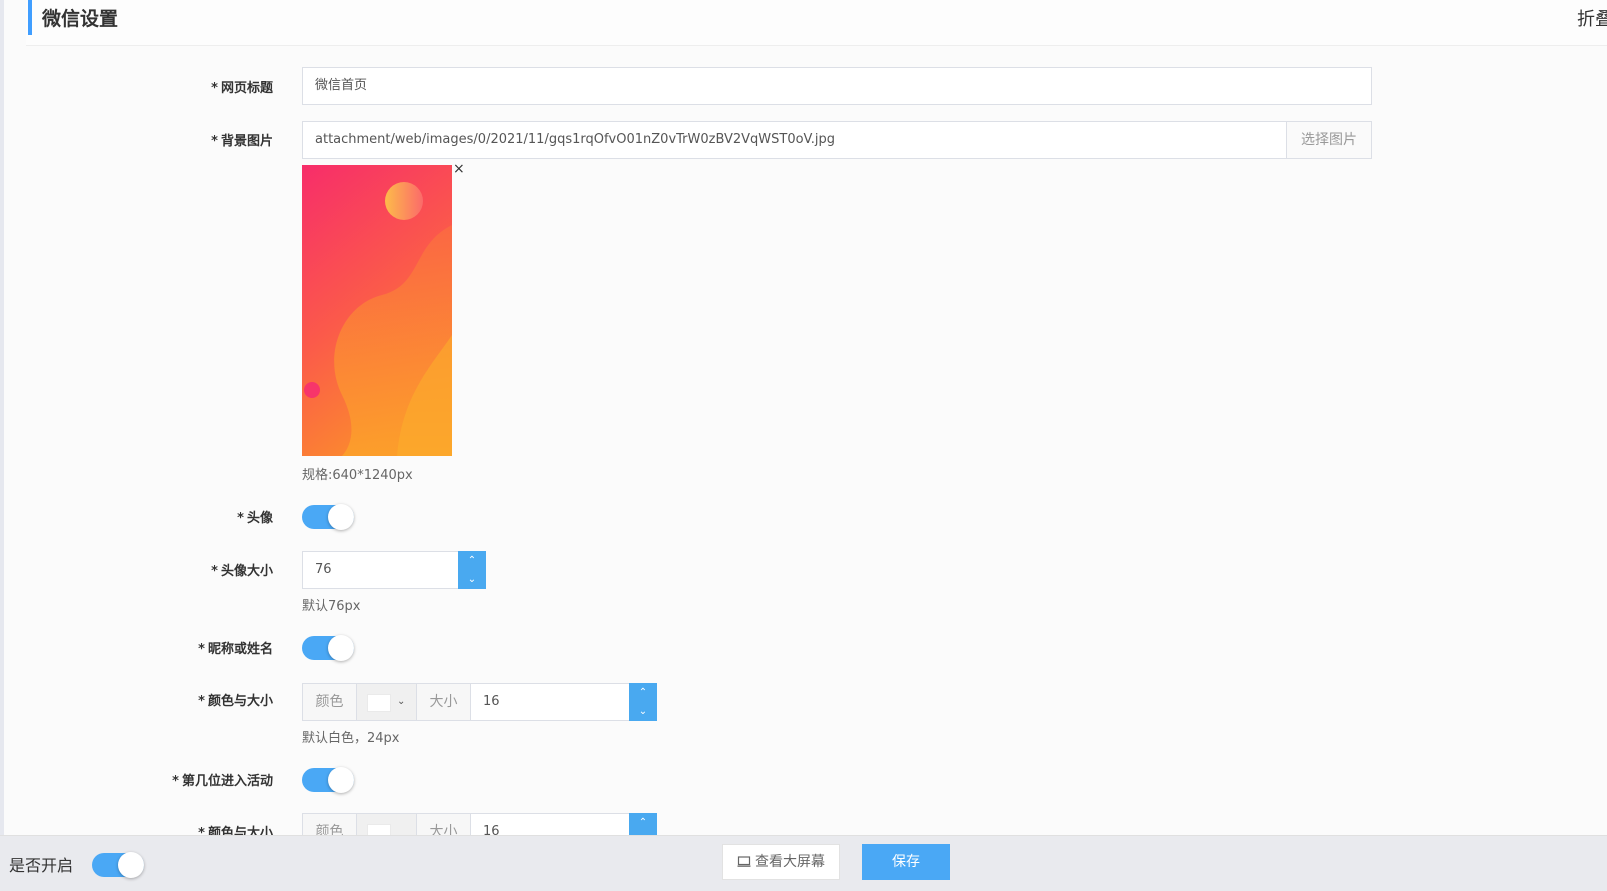 Image resolution: width=1607 pixels, height=891 pixels. What do you see at coordinates (235, 649) in the screenshot?
I see `nickname-label: * 昵称或姓名` at bounding box center [235, 649].